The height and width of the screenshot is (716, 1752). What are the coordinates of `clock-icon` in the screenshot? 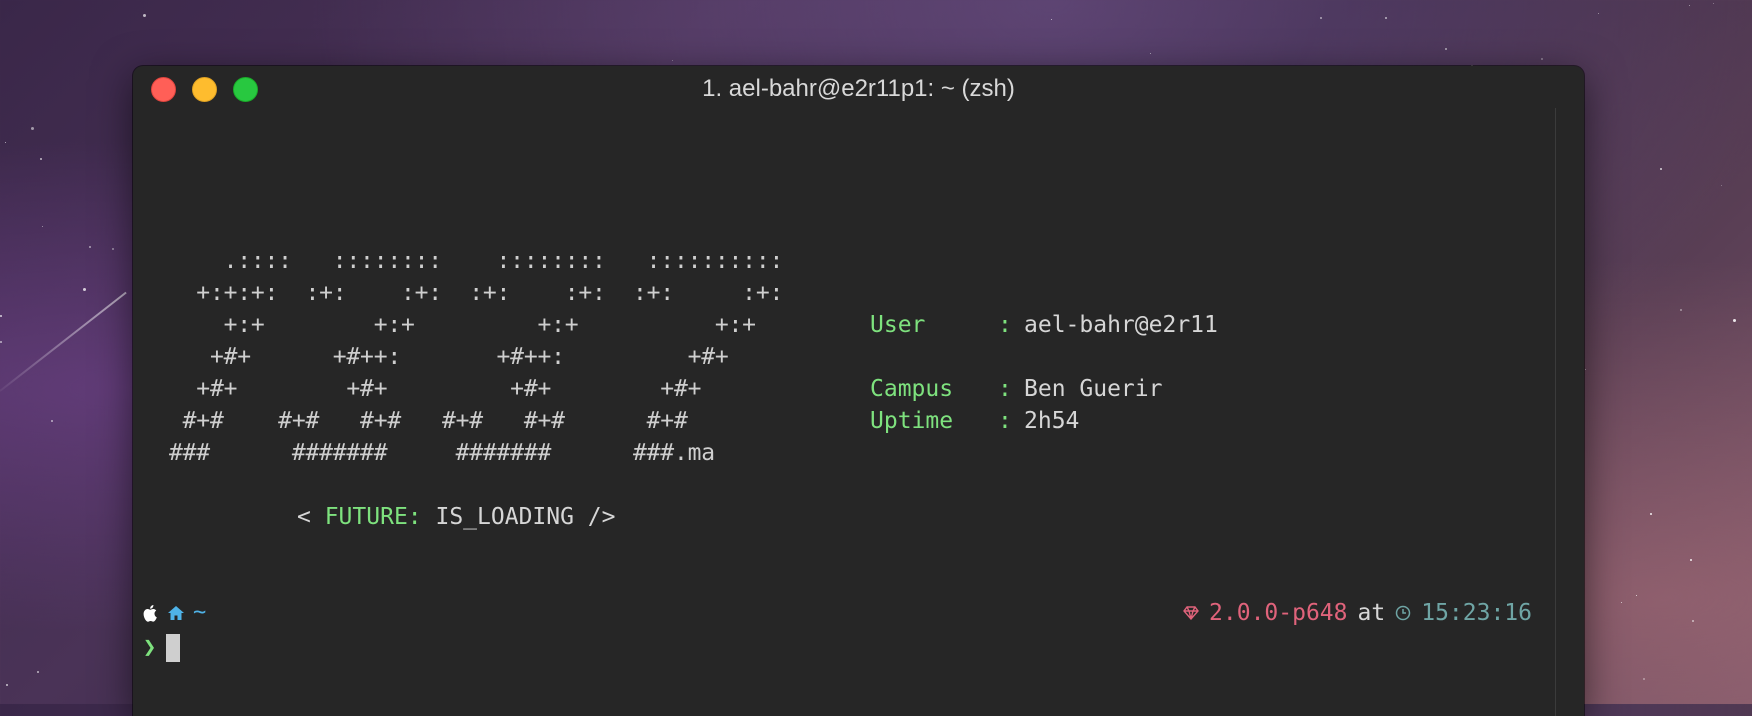 It's located at (1403, 613).